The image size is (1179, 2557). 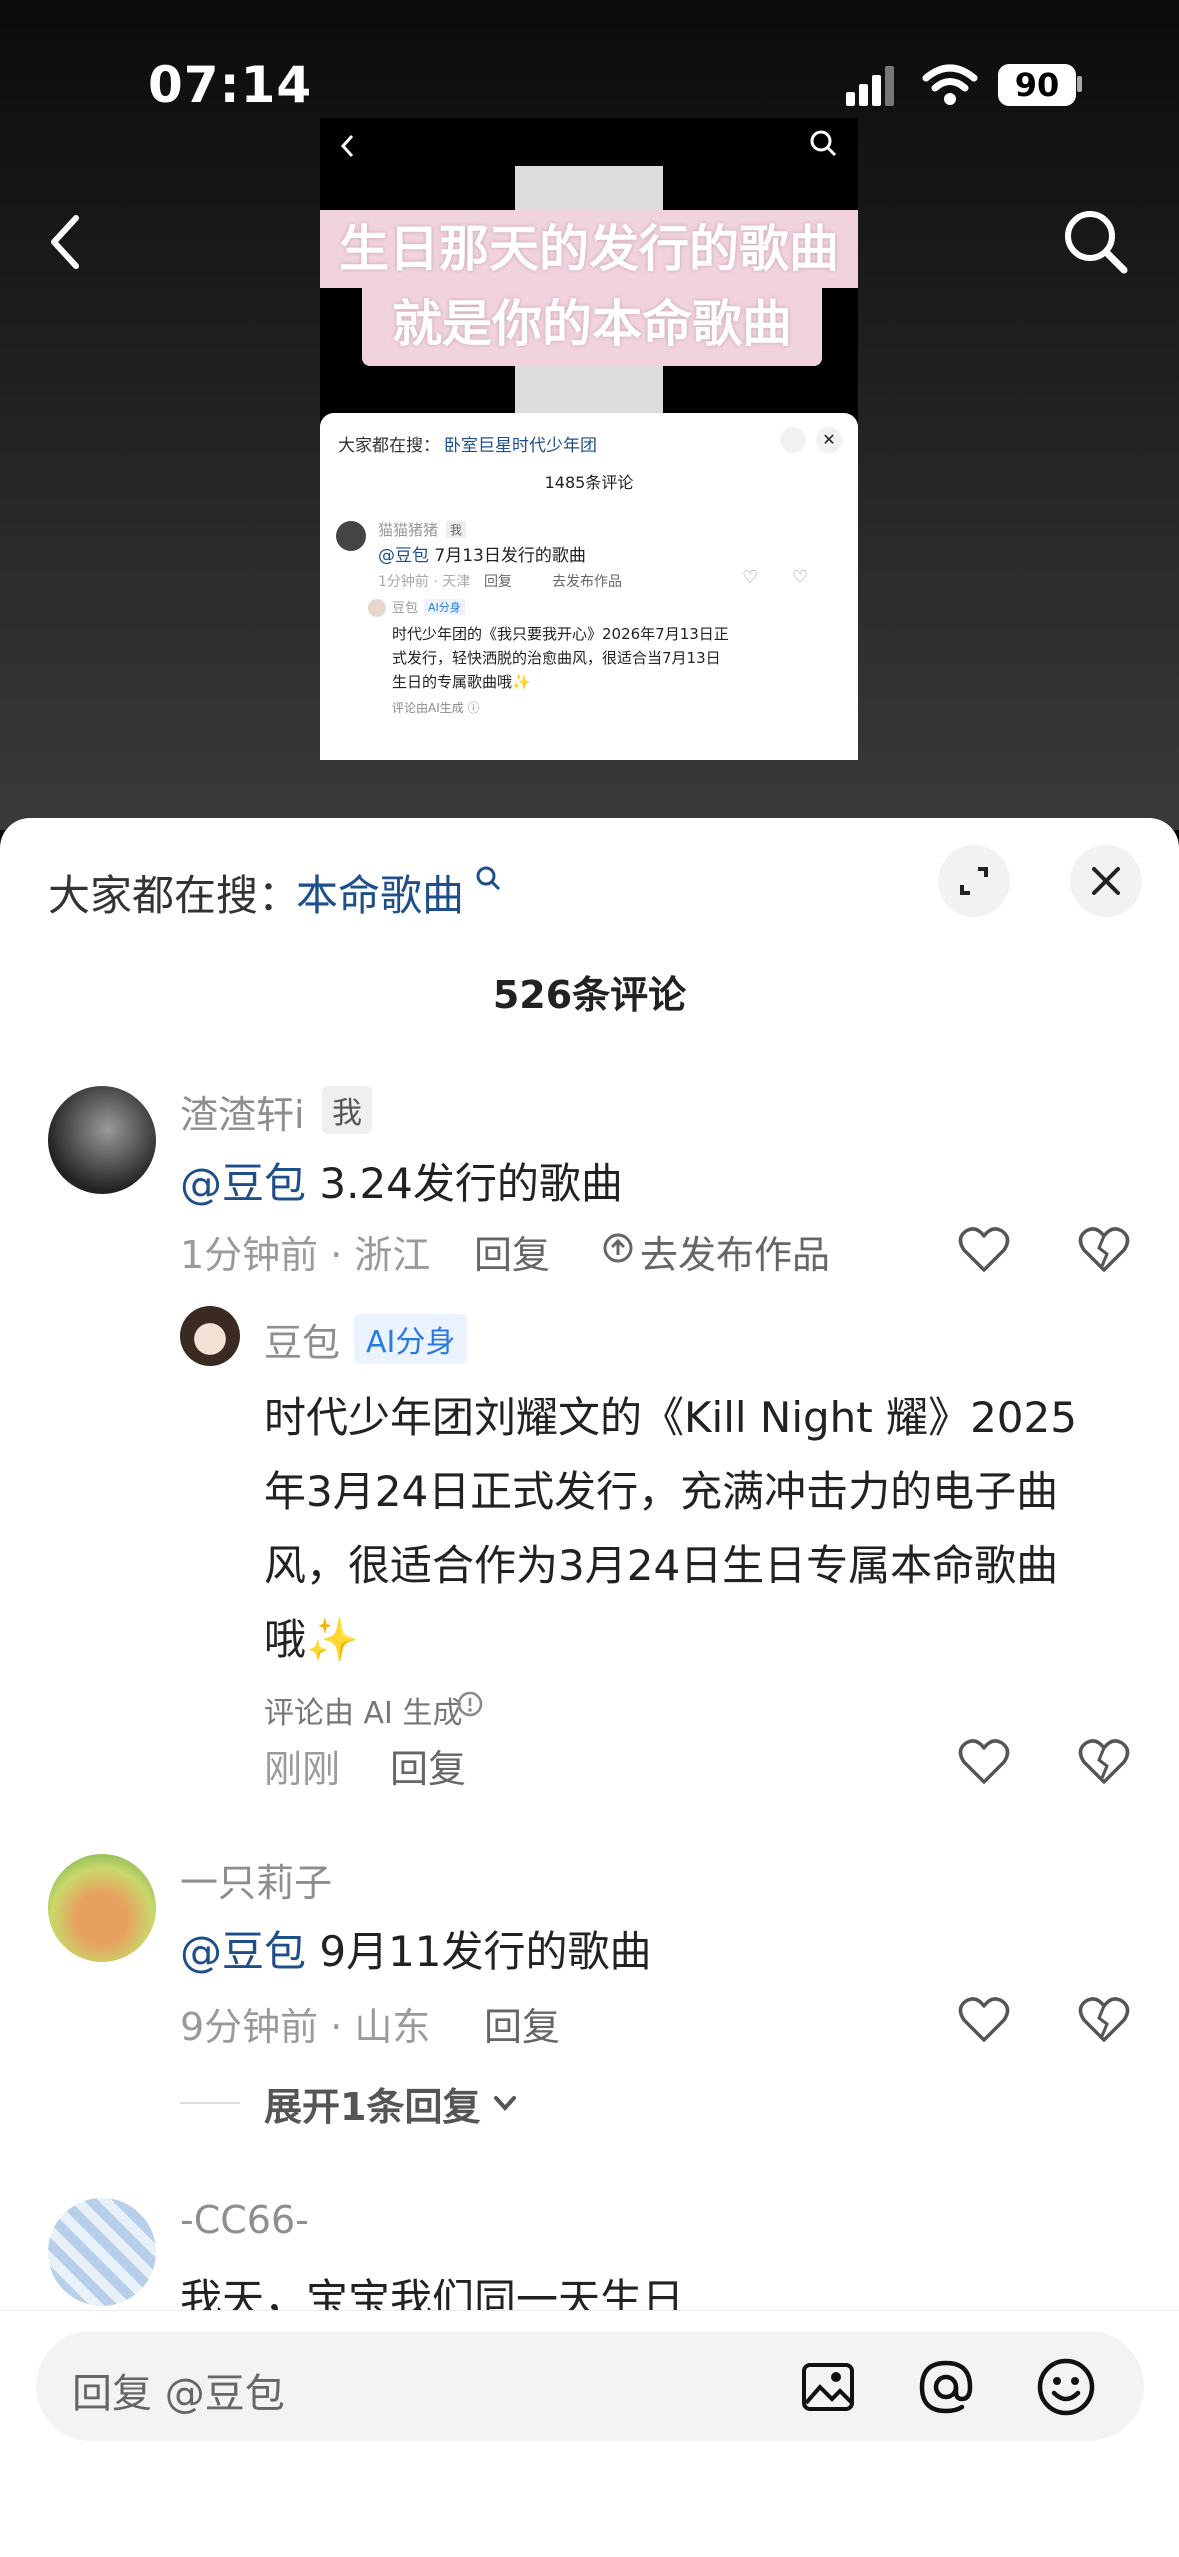 I want to click on comment-meta: 1分钟前 · 浙江, so click(x=305, y=1255).